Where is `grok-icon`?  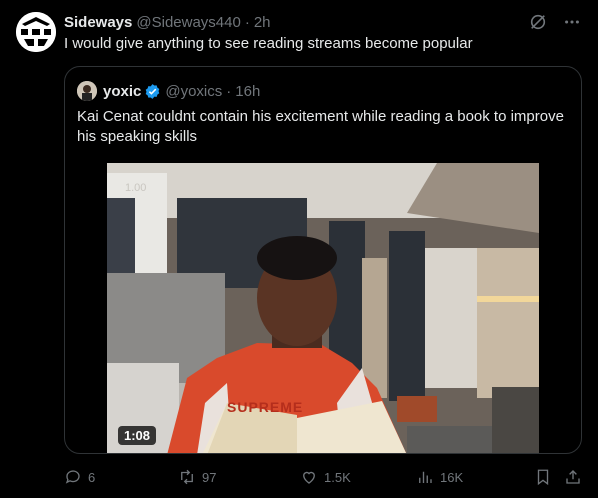
grok-icon is located at coordinates (538, 22).